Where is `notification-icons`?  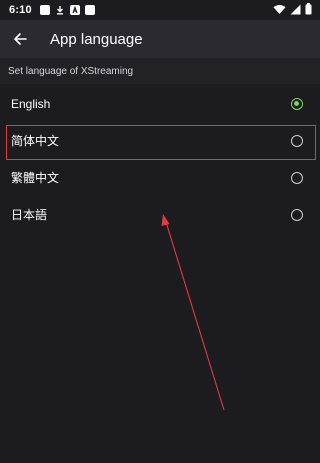 notification-icons is located at coordinates (67, 10).